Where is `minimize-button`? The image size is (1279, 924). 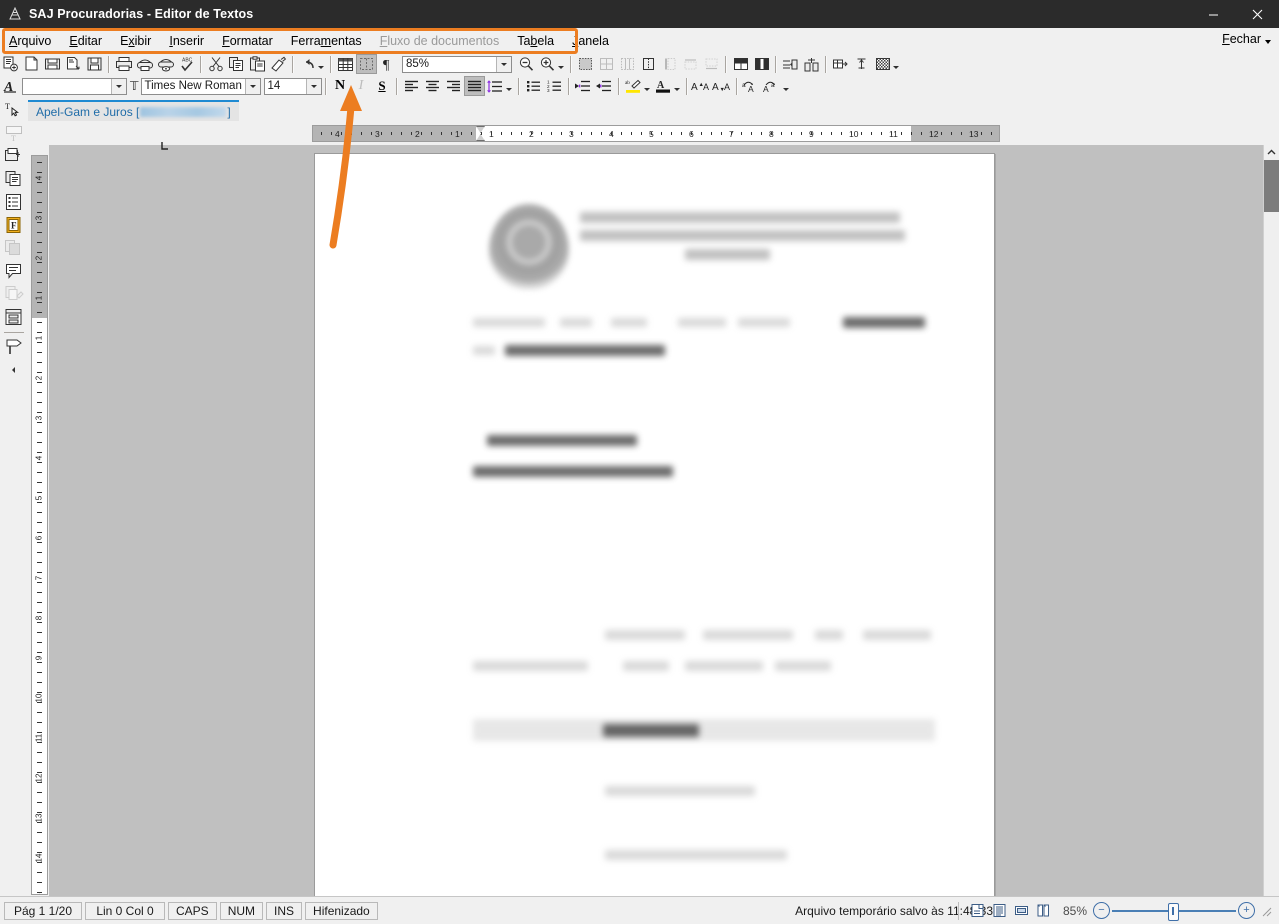 minimize-button is located at coordinates (1213, 14).